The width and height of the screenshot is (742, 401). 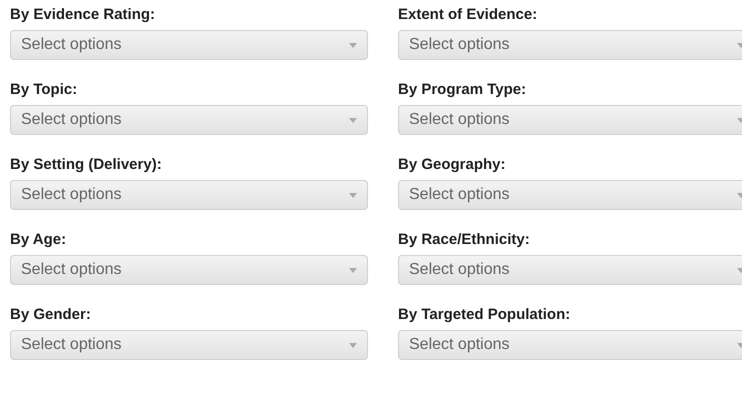 What do you see at coordinates (464, 240) in the screenshot?
I see `filter-label: By Race/Ethnicity:` at bounding box center [464, 240].